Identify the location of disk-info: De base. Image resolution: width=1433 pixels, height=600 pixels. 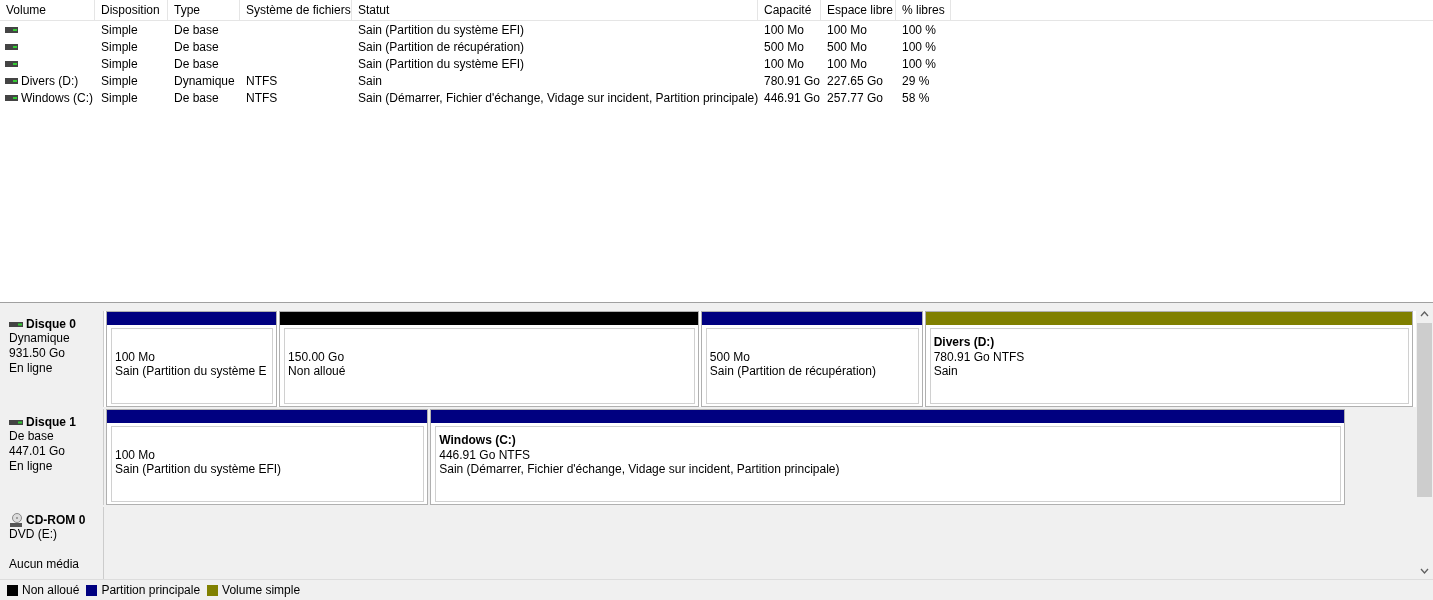
(31, 436).